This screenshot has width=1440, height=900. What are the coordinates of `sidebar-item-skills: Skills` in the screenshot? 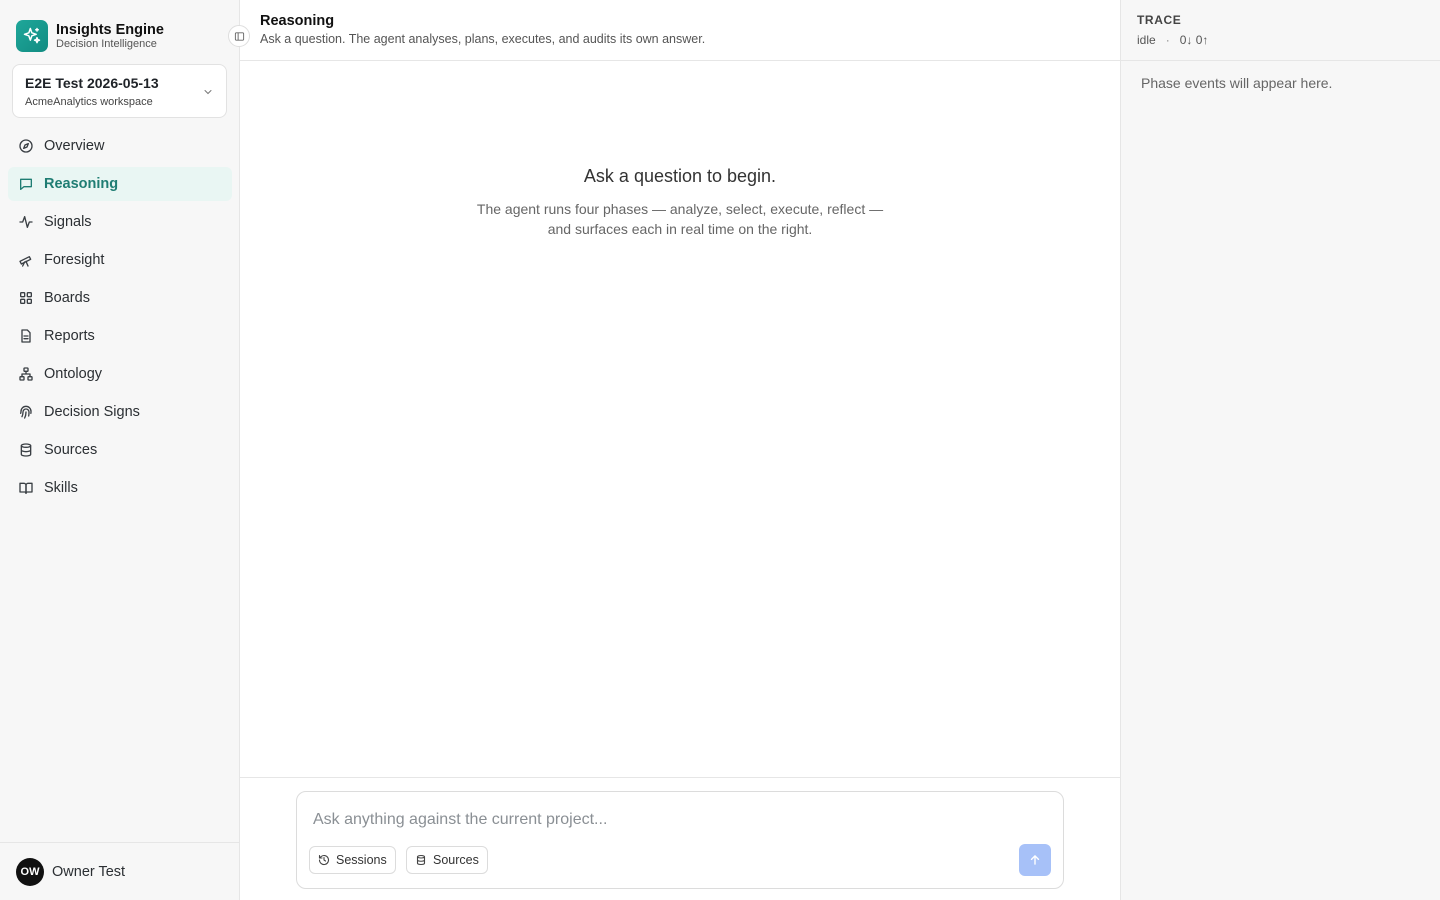 It's located at (120, 488).